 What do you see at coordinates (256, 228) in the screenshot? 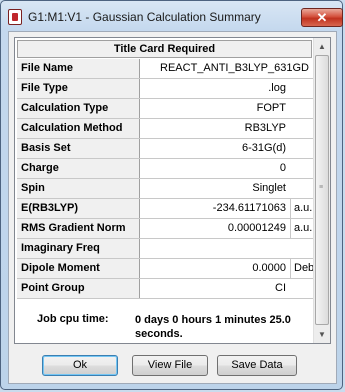
I see `row-value: 0.00001249` at bounding box center [256, 228].